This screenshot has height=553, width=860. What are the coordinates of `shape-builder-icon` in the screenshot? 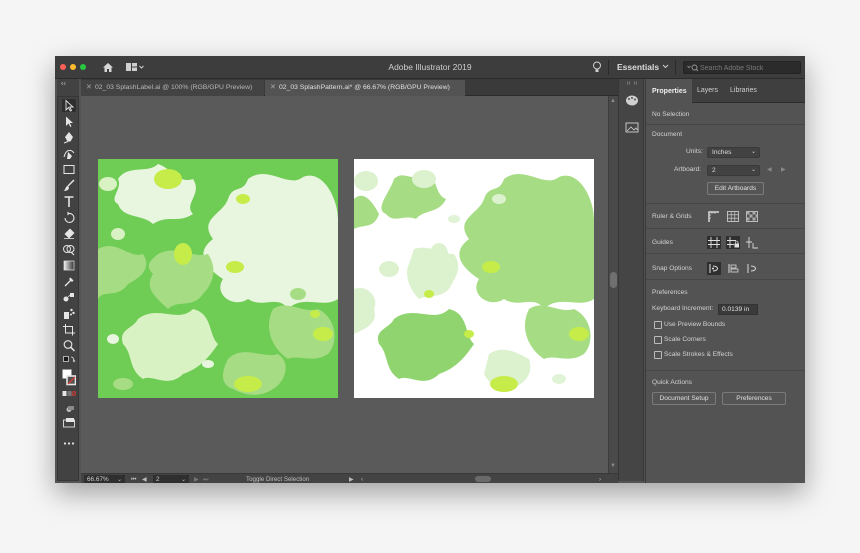 It's located at (69, 250).